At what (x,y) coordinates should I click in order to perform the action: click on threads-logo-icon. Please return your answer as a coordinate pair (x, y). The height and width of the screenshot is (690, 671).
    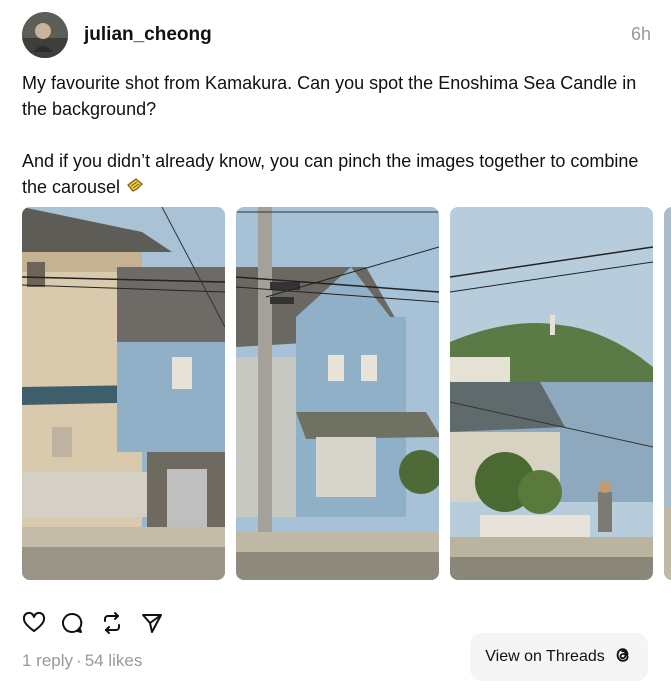
    Looking at the image, I should click on (623, 657).